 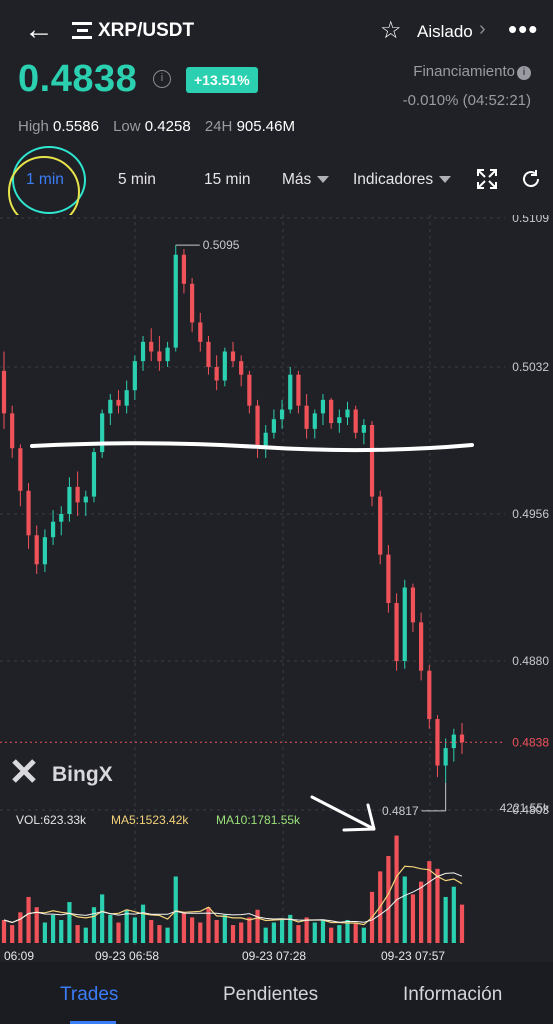 I want to click on tab-5-min: 5 min, so click(x=137, y=180).